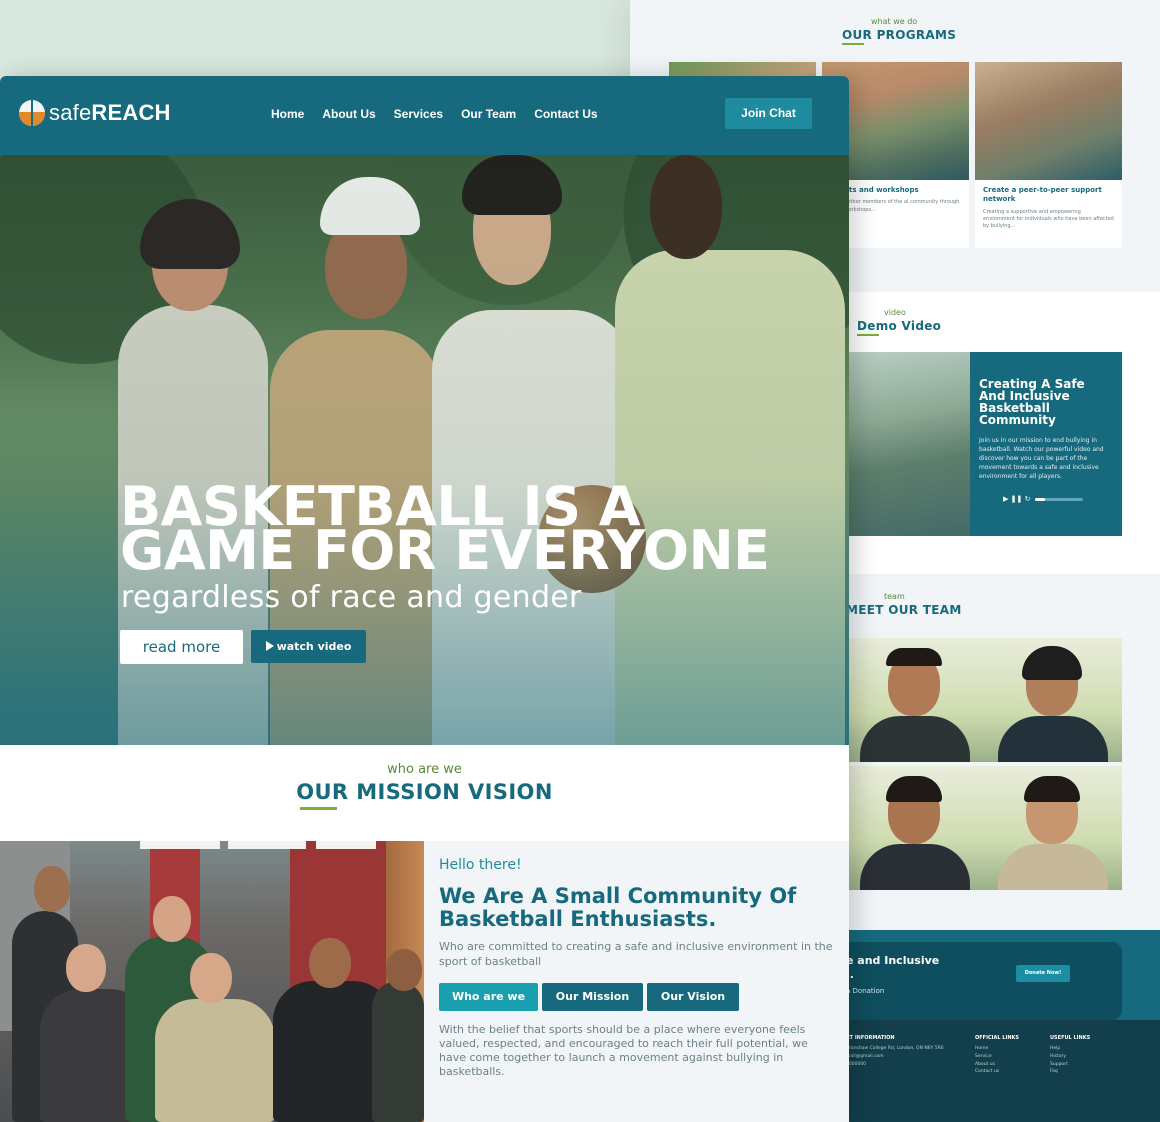  Describe the element at coordinates (1059, 499) in the screenshot. I see `video-progress-bar` at that location.